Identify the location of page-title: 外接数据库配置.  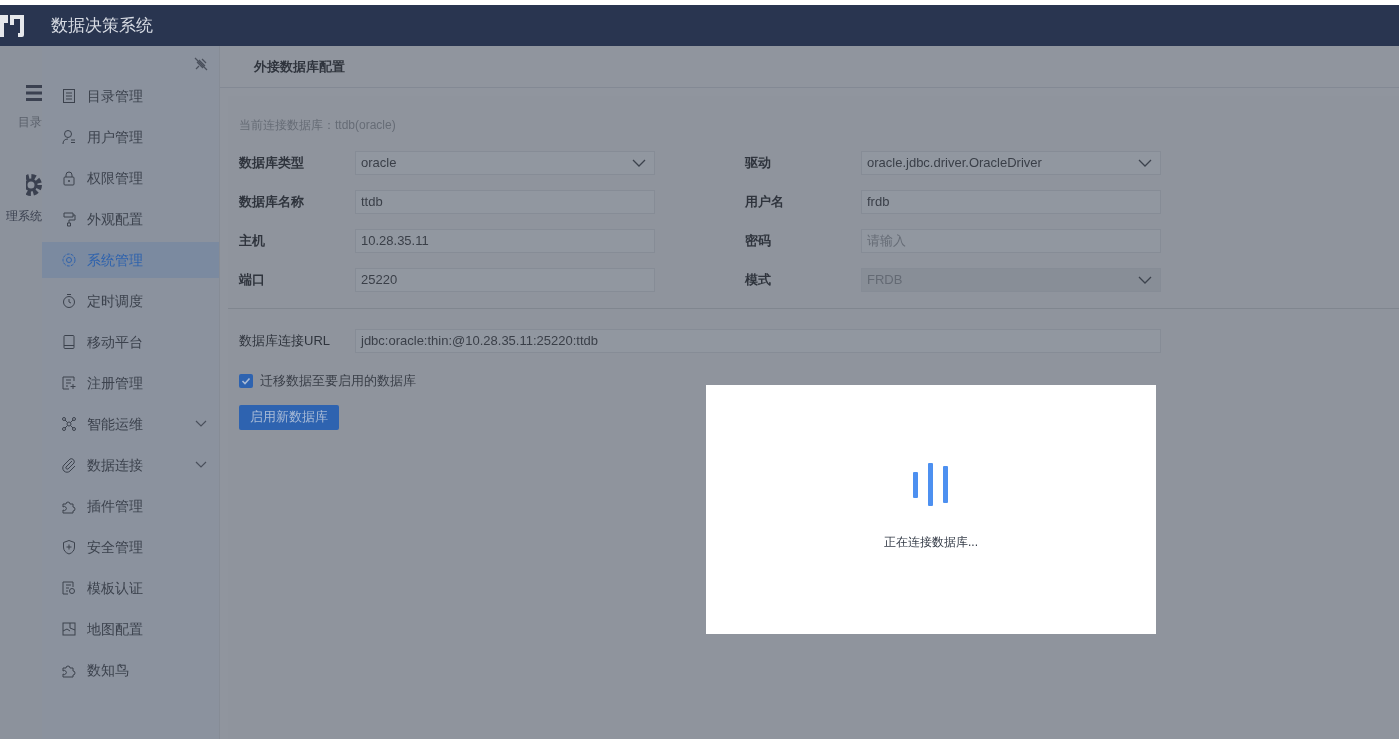
(299, 66).